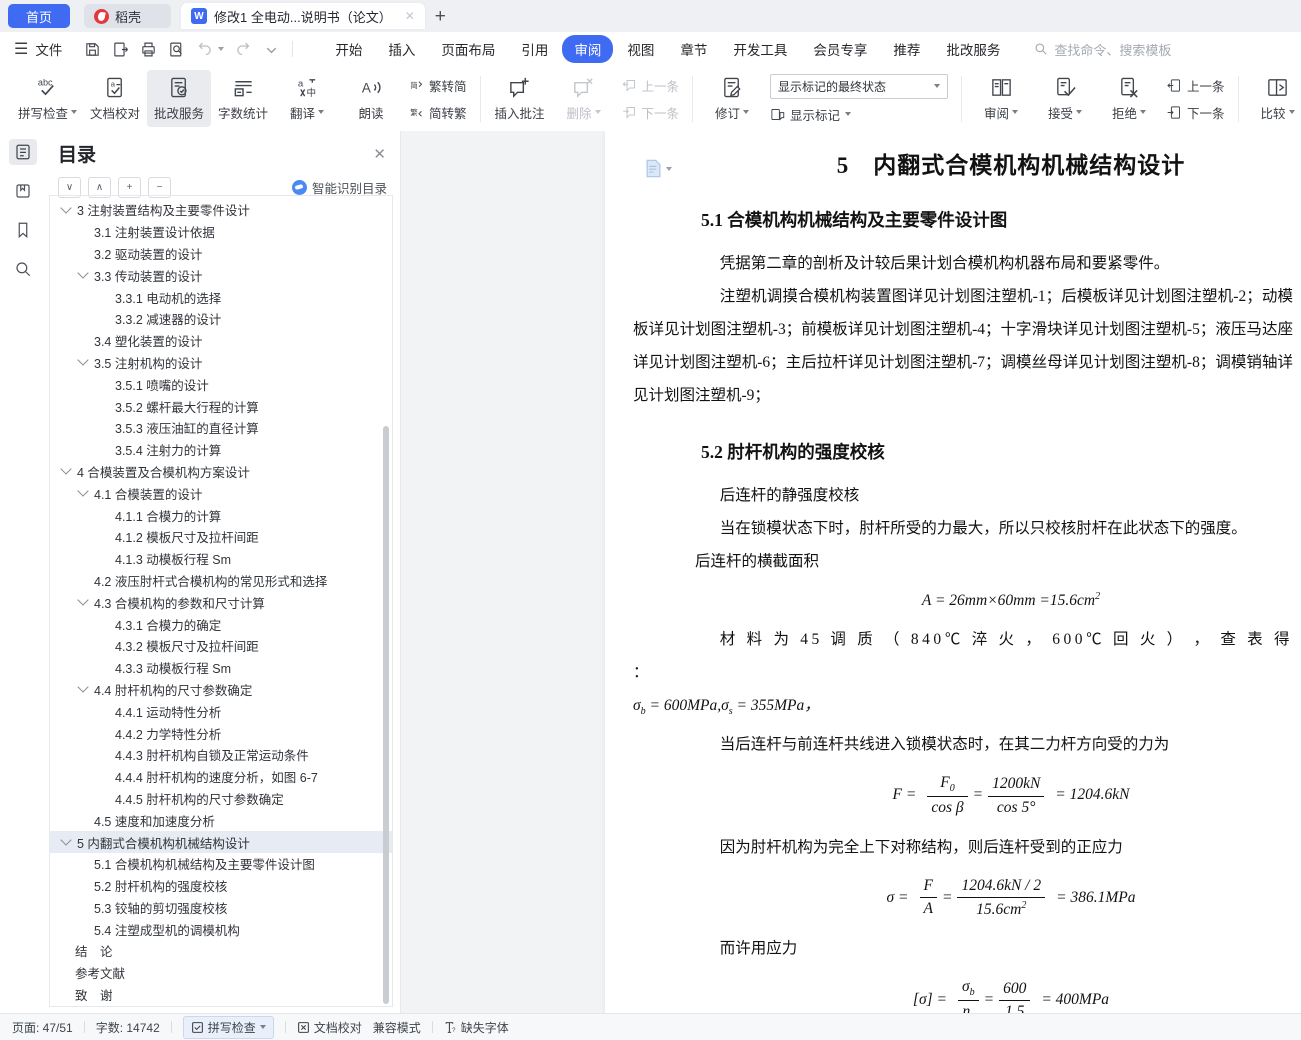 The height and width of the screenshot is (1040, 1301). What do you see at coordinates (221, 493) in the screenshot?
I see `toc-item: 4.1 合模装置的设计` at bounding box center [221, 493].